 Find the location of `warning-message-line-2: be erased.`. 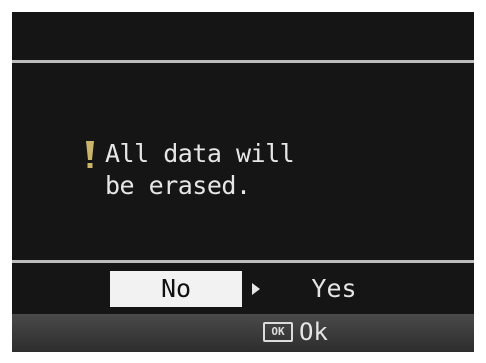

warning-message-line-2: be erased. is located at coordinates (178, 185).